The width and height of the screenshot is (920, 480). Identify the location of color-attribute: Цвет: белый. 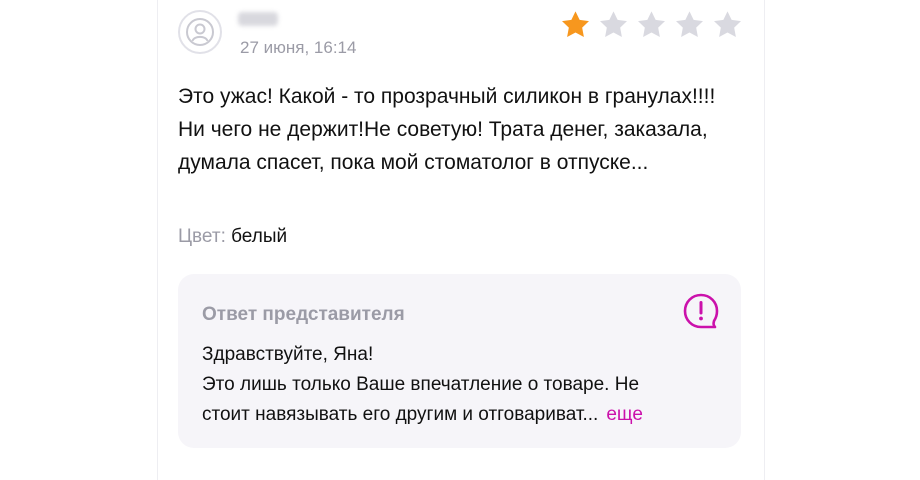
(232, 237).